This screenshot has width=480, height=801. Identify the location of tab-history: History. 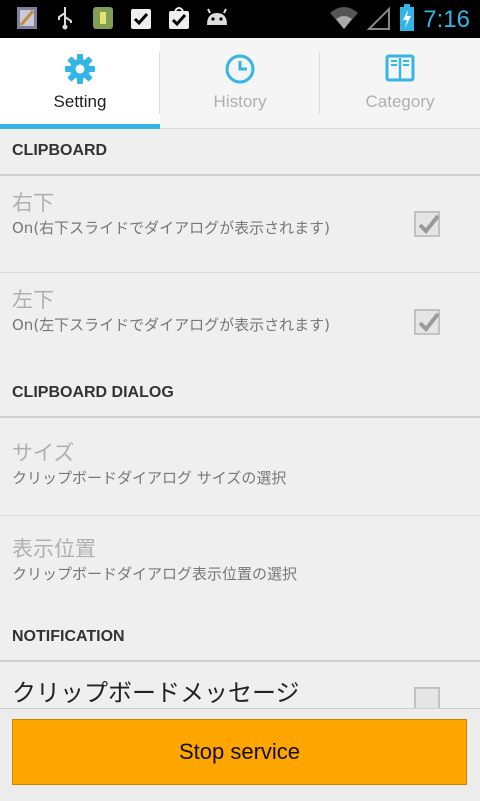
(240, 83).